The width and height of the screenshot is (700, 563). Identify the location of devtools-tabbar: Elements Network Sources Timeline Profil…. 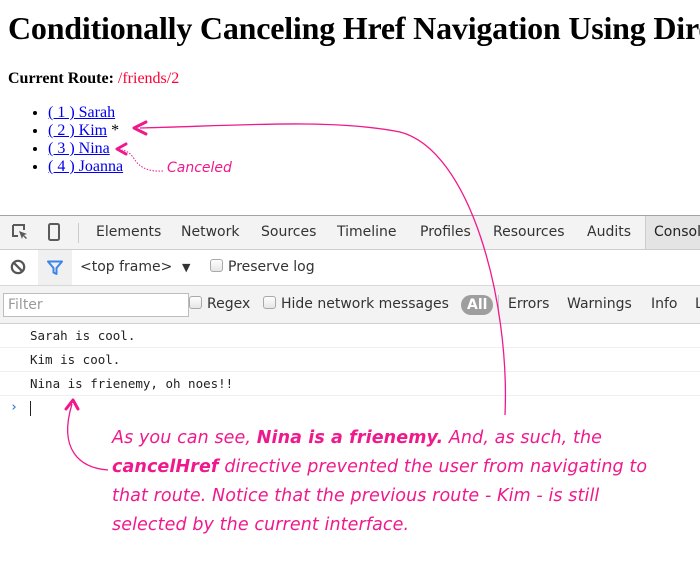
(350, 232).